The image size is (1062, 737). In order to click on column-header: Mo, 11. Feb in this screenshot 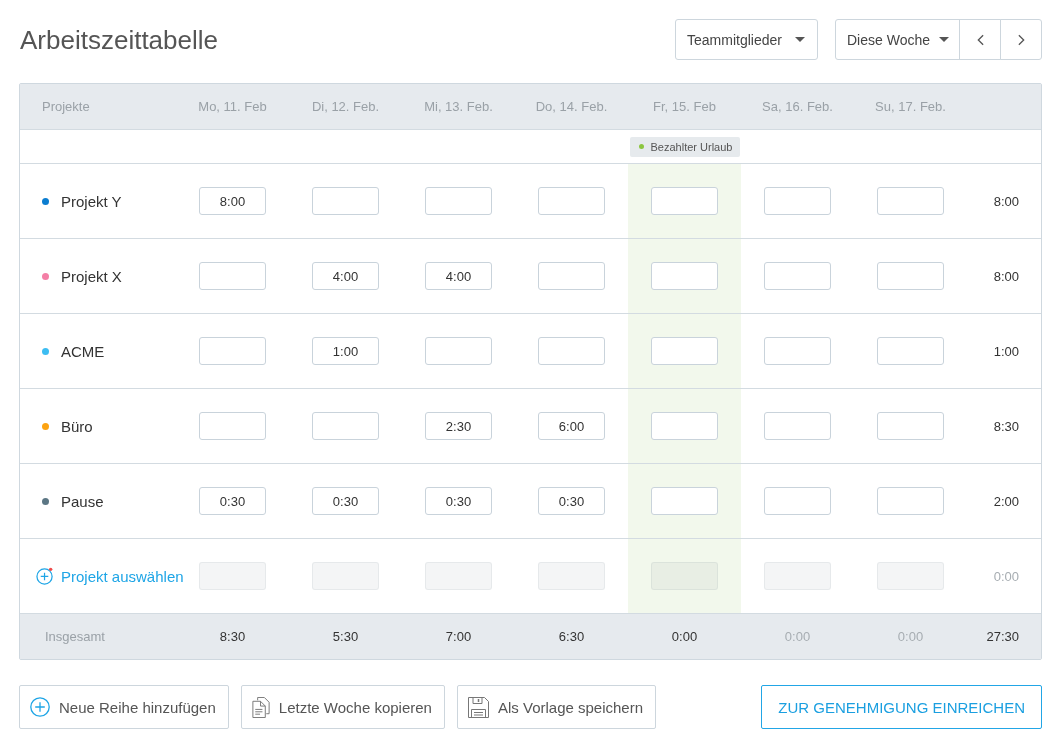, I will do `click(232, 106)`.